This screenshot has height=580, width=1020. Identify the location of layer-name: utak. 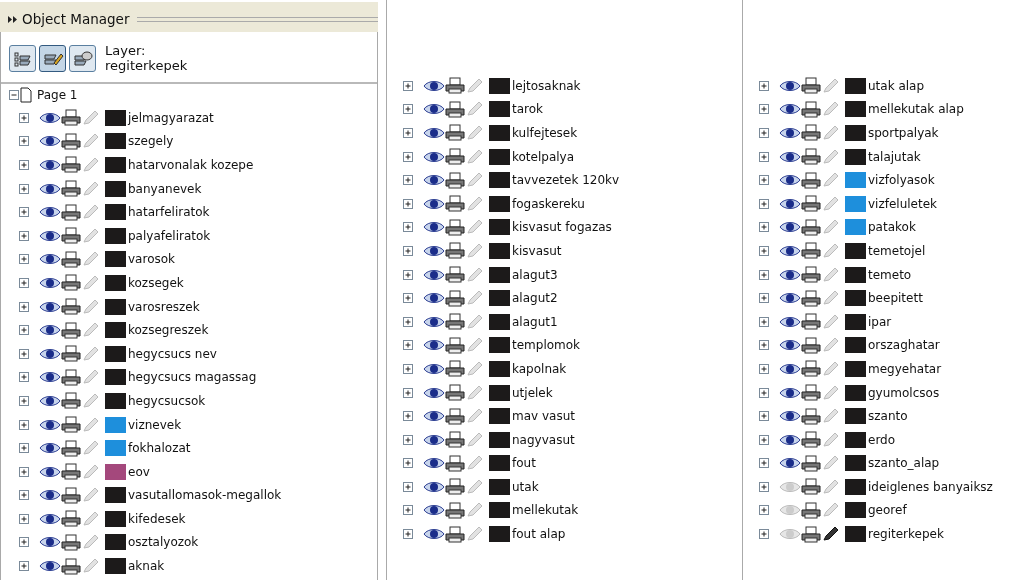
(525, 486).